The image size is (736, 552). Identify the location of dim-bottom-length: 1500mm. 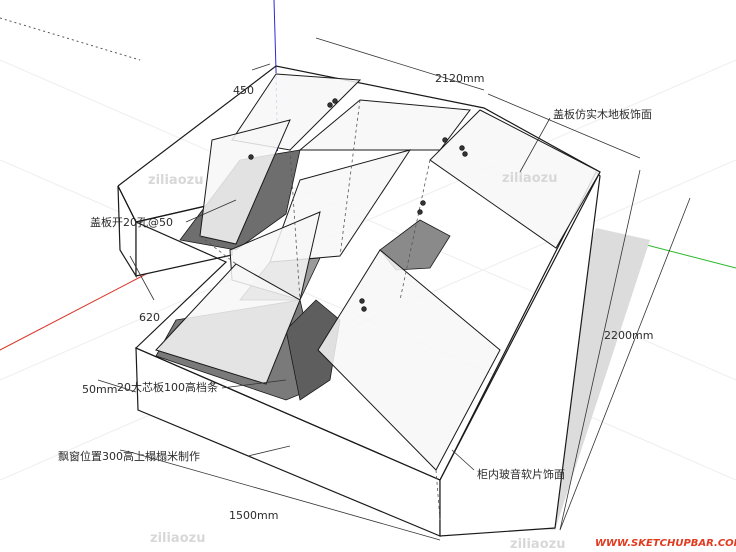
(253, 515).